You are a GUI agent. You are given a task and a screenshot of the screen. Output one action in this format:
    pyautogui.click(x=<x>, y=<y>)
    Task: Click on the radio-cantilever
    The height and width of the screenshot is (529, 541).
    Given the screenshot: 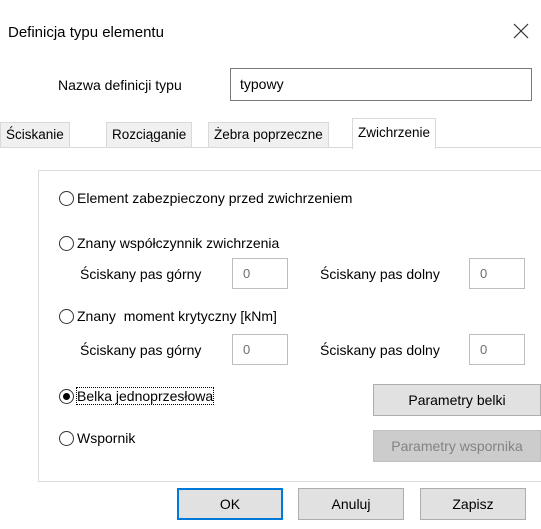 What is the action you would take?
    pyautogui.click(x=66, y=438)
    